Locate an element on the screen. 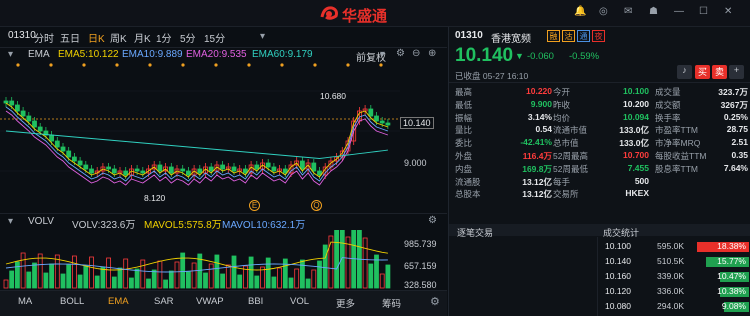 The width and height of the screenshot is (750, 316). indicator-tab-0: MA is located at coordinates (25, 301).